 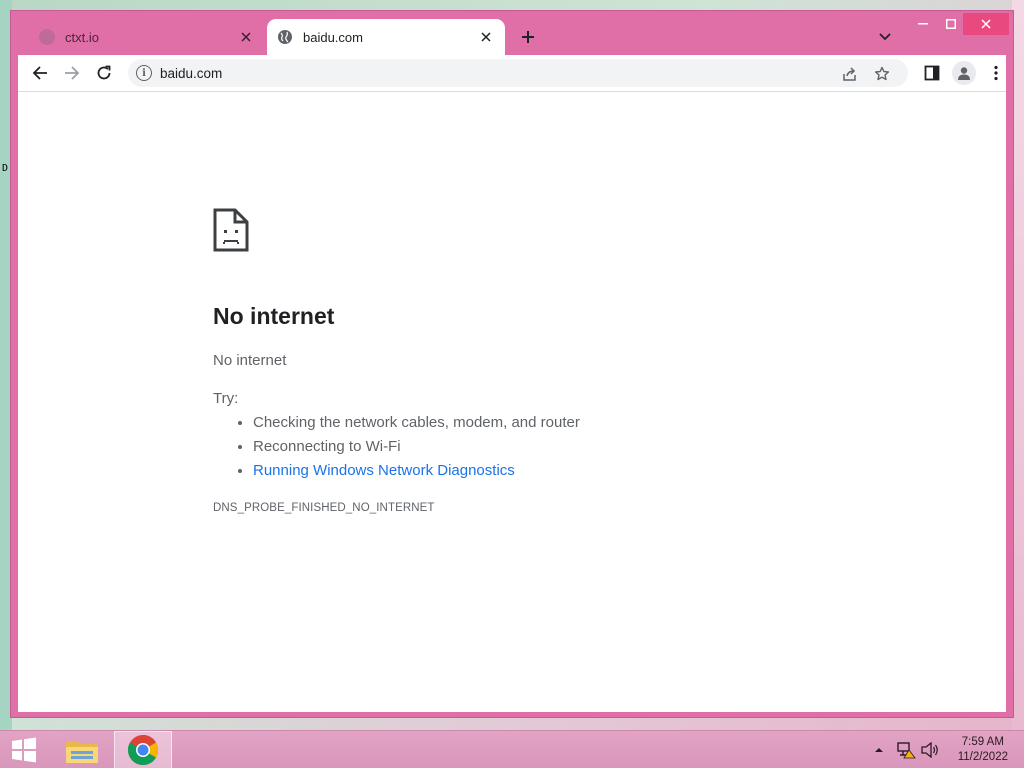 What do you see at coordinates (82, 37) in the screenshot?
I see `tab-title: ctxt.io` at bounding box center [82, 37].